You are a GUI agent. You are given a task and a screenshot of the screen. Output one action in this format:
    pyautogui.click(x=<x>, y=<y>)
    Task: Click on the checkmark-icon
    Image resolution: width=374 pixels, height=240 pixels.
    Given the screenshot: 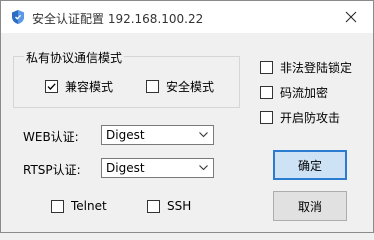 What is the action you would take?
    pyautogui.click(x=51, y=86)
    